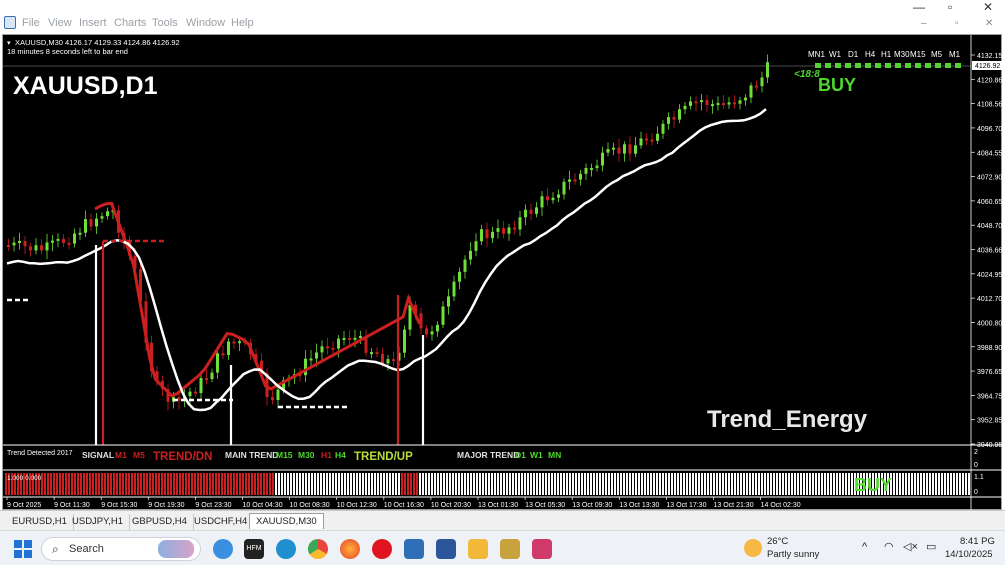 The image size is (1005, 565). I want to click on menu-insert: Insert, so click(93, 23).